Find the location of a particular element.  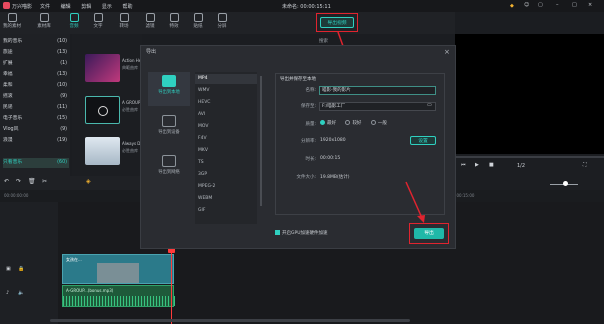

menu-help: 帮助 is located at coordinates (127, 7).